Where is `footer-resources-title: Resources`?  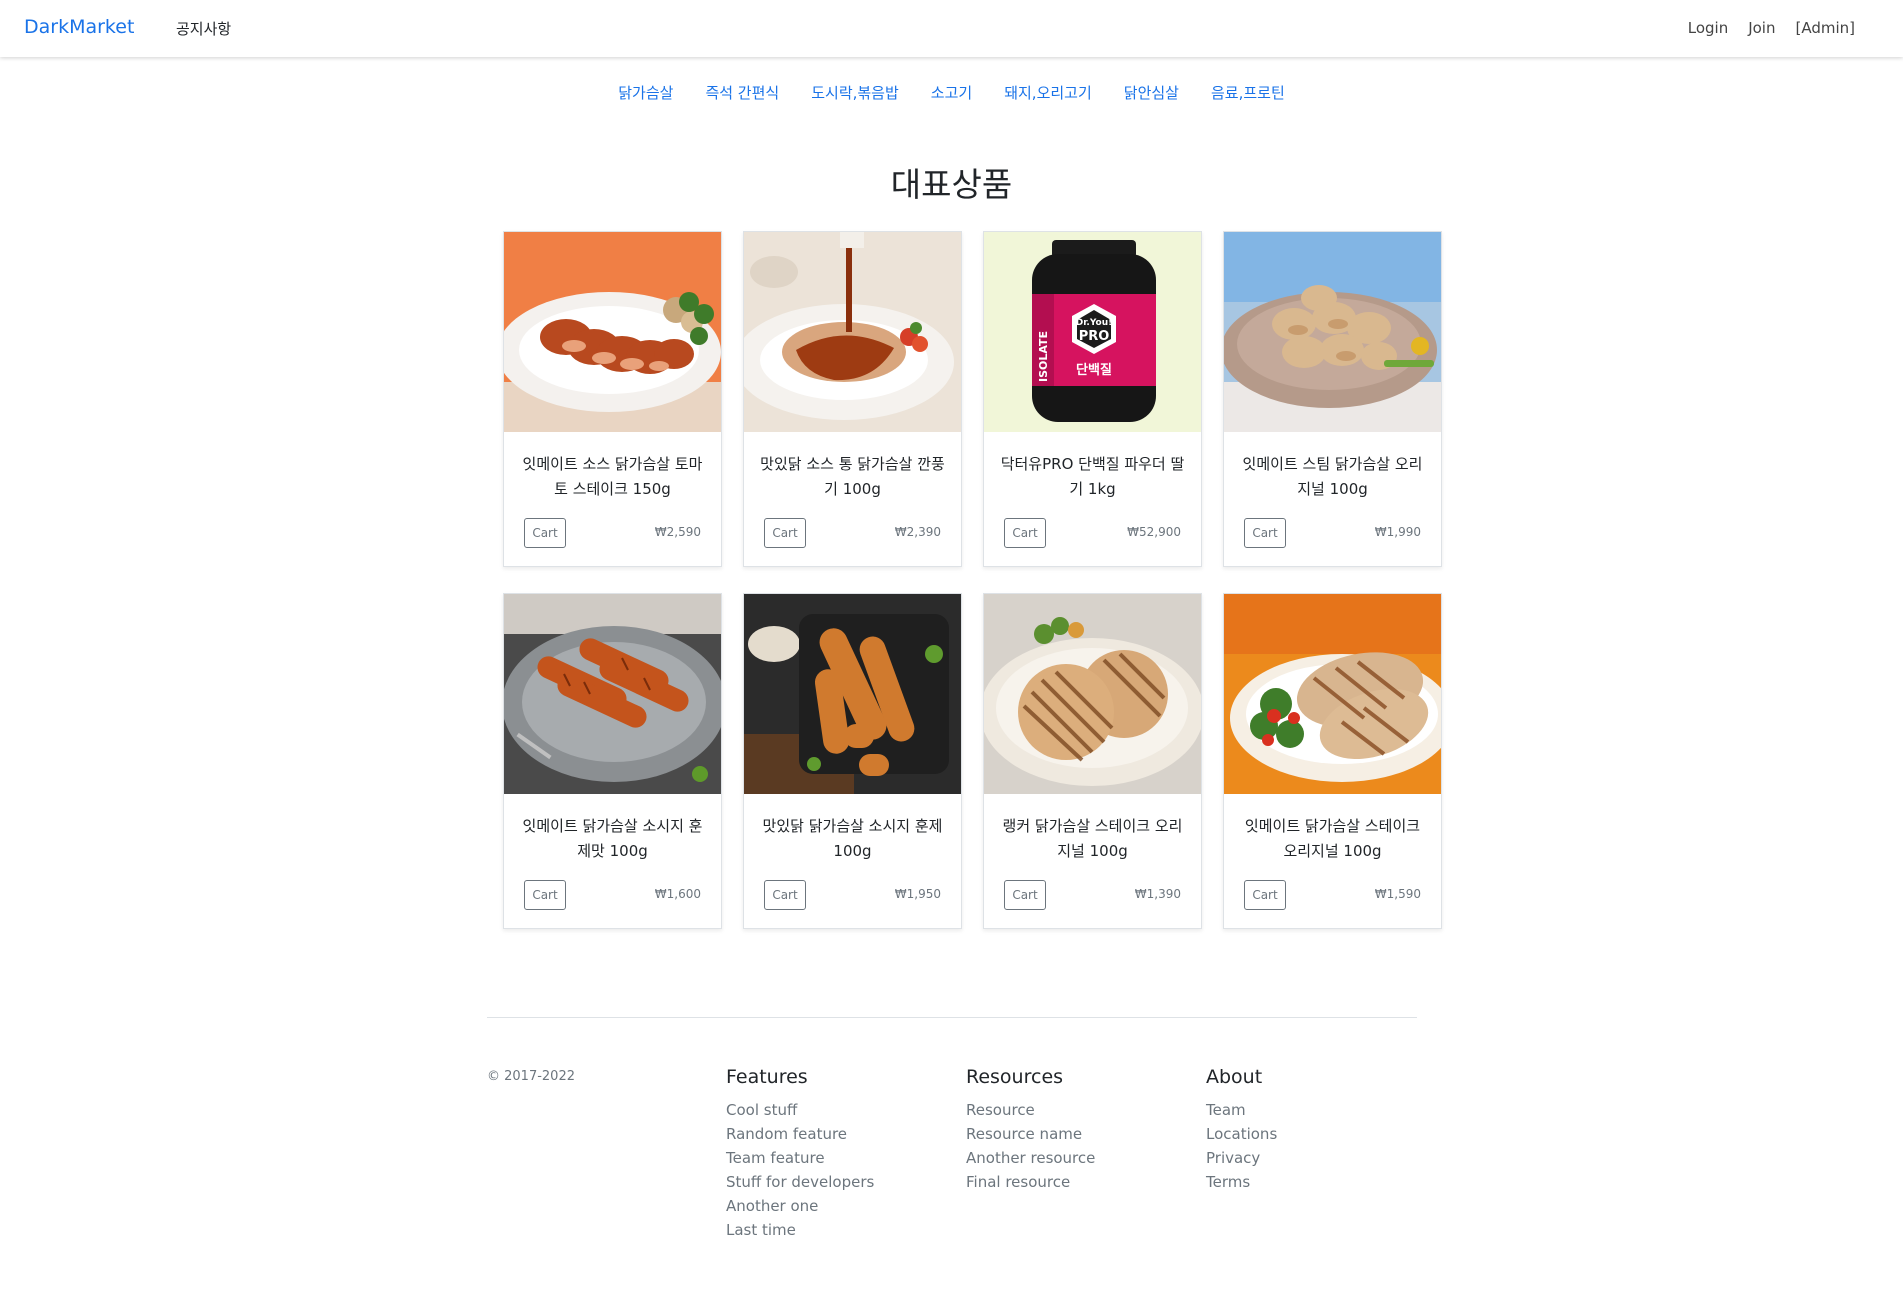 footer-resources-title: Resources is located at coordinates (1015, 1077).